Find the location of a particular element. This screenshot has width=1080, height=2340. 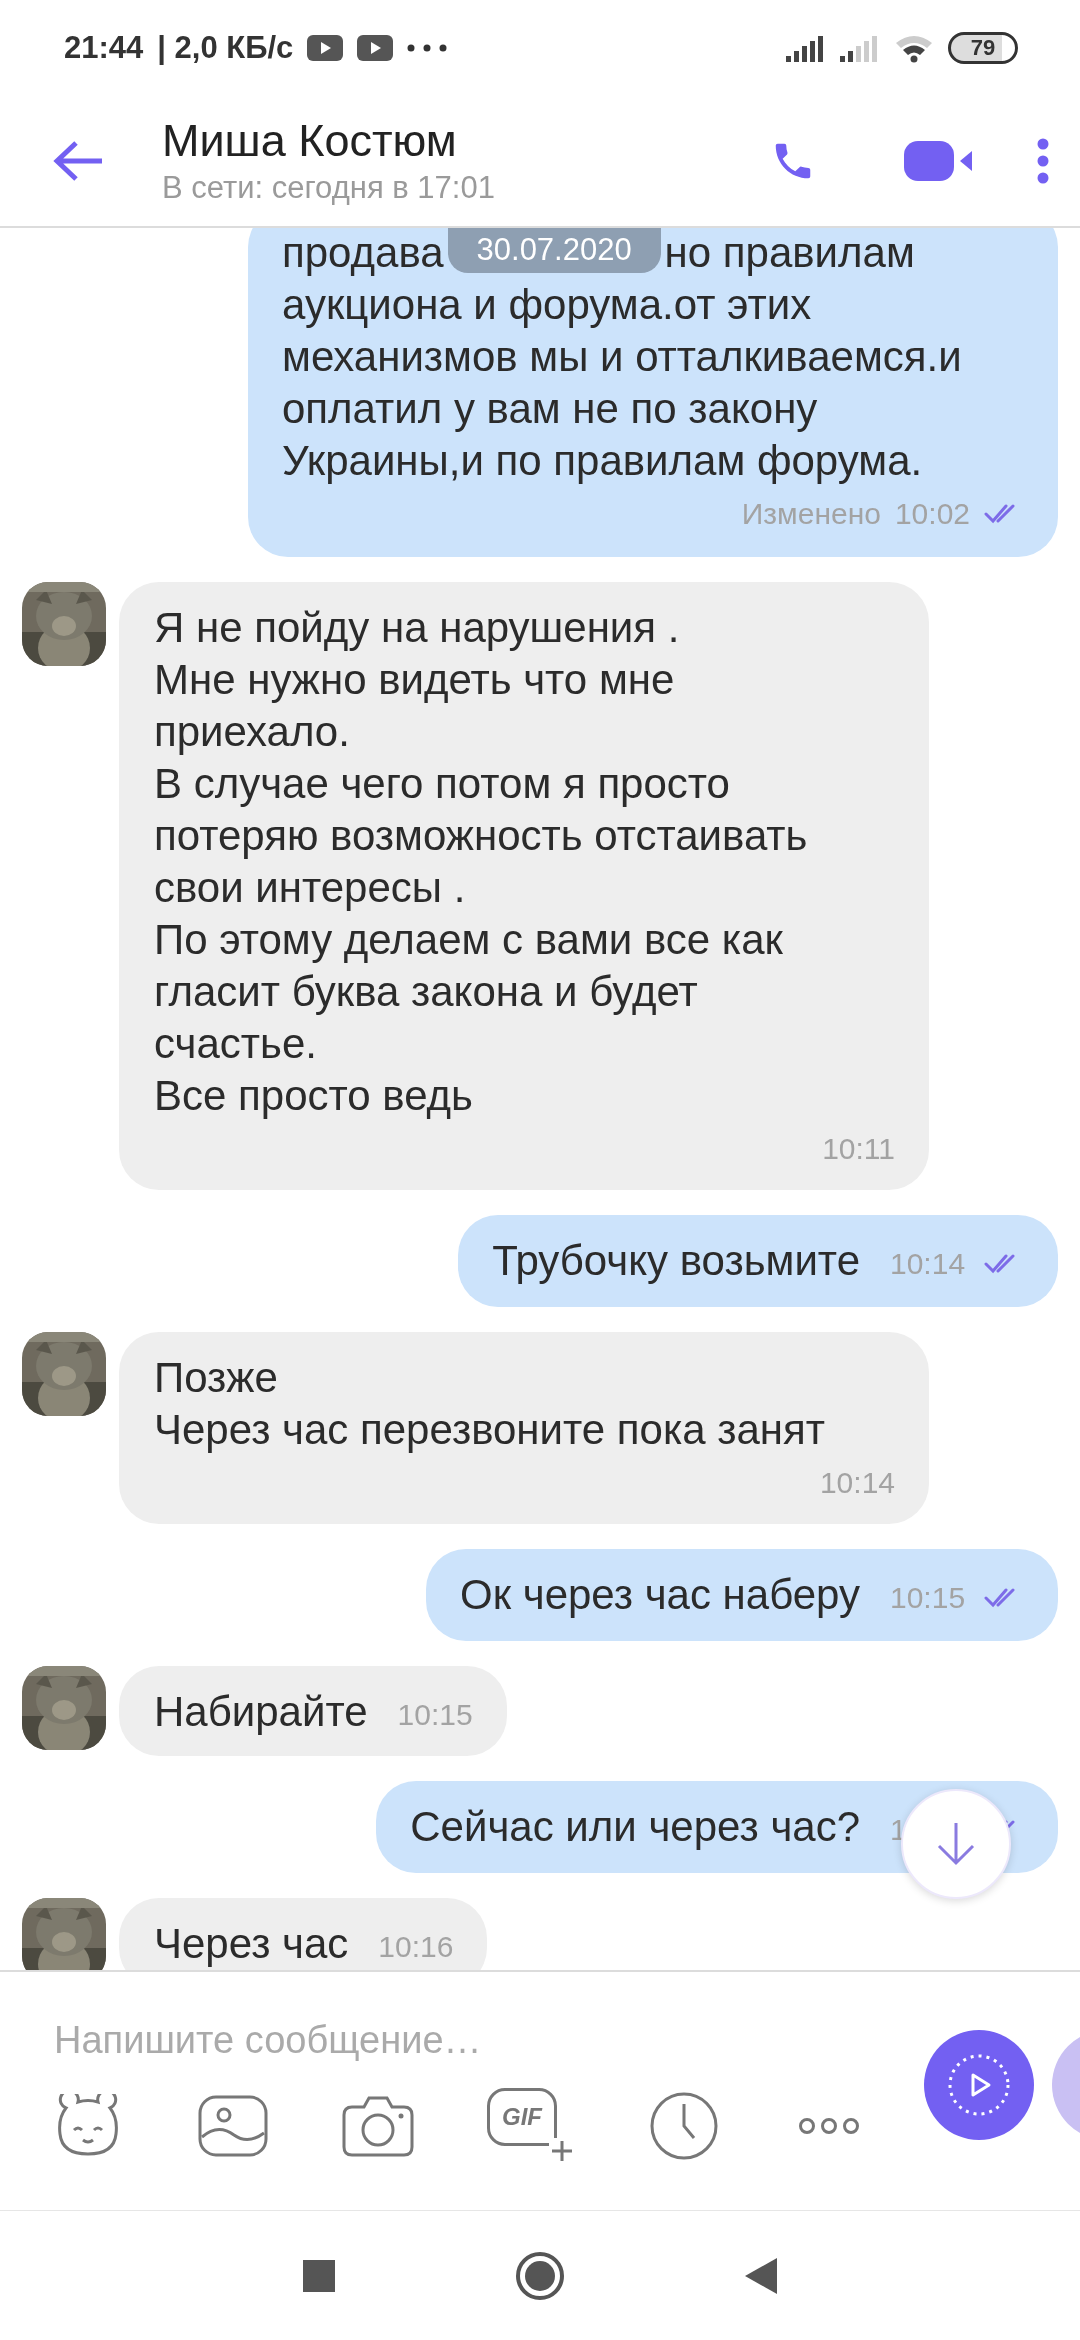

play-icon is located at coordinates (979, 2085).